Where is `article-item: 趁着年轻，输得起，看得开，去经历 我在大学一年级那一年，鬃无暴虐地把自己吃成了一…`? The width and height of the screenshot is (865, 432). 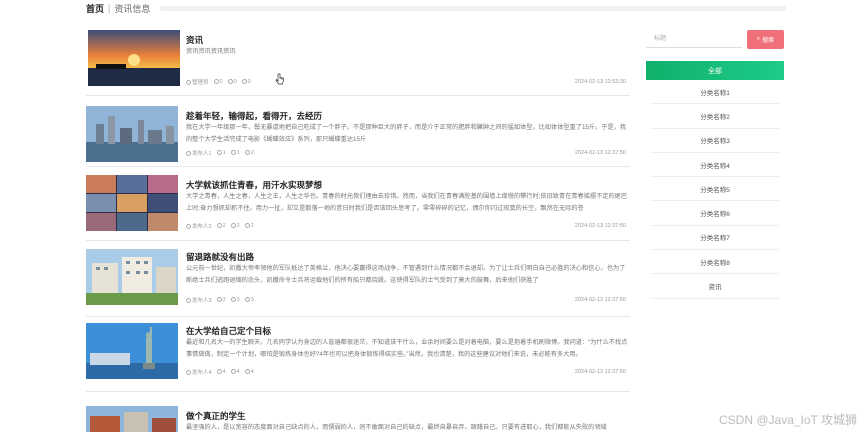
article-item: 趁着年轻，输得起，看得开，去经历 我在大学一年级那一年，鬃无暴虐地把自己吃成了一… is located at coordinates (358, 131).